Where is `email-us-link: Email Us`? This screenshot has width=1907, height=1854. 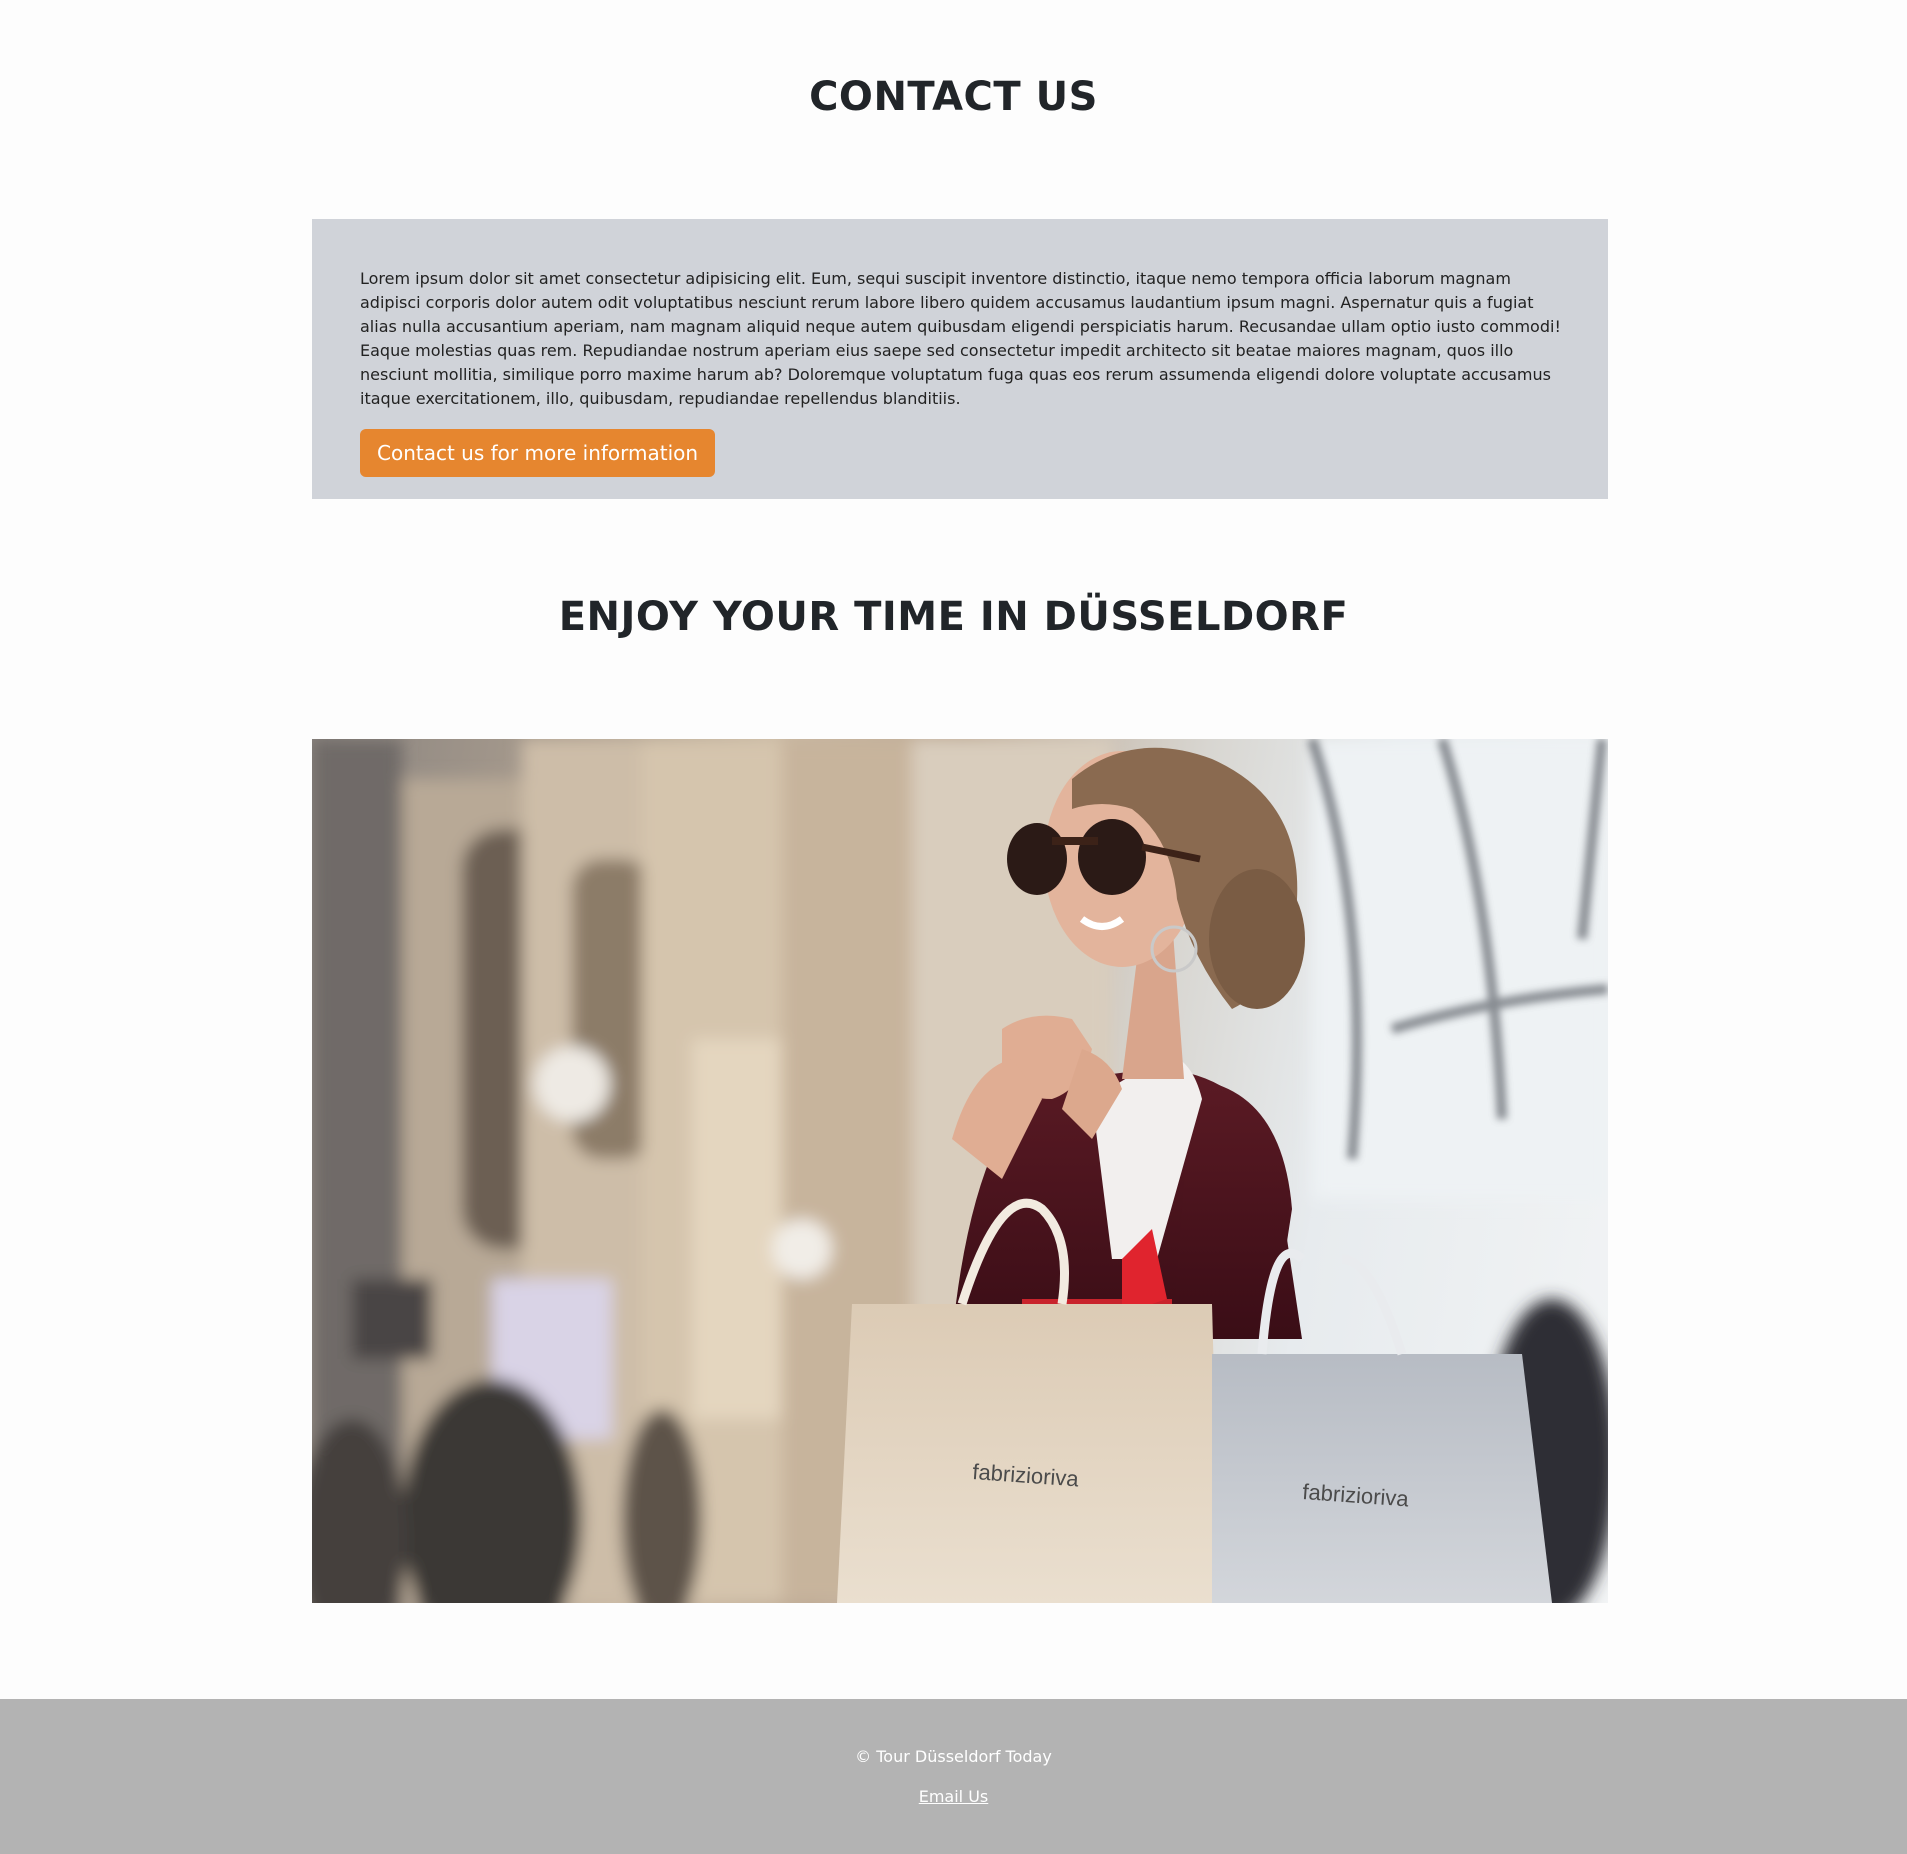 email-us-link: Email Us is located at coordinates (954, 1796).